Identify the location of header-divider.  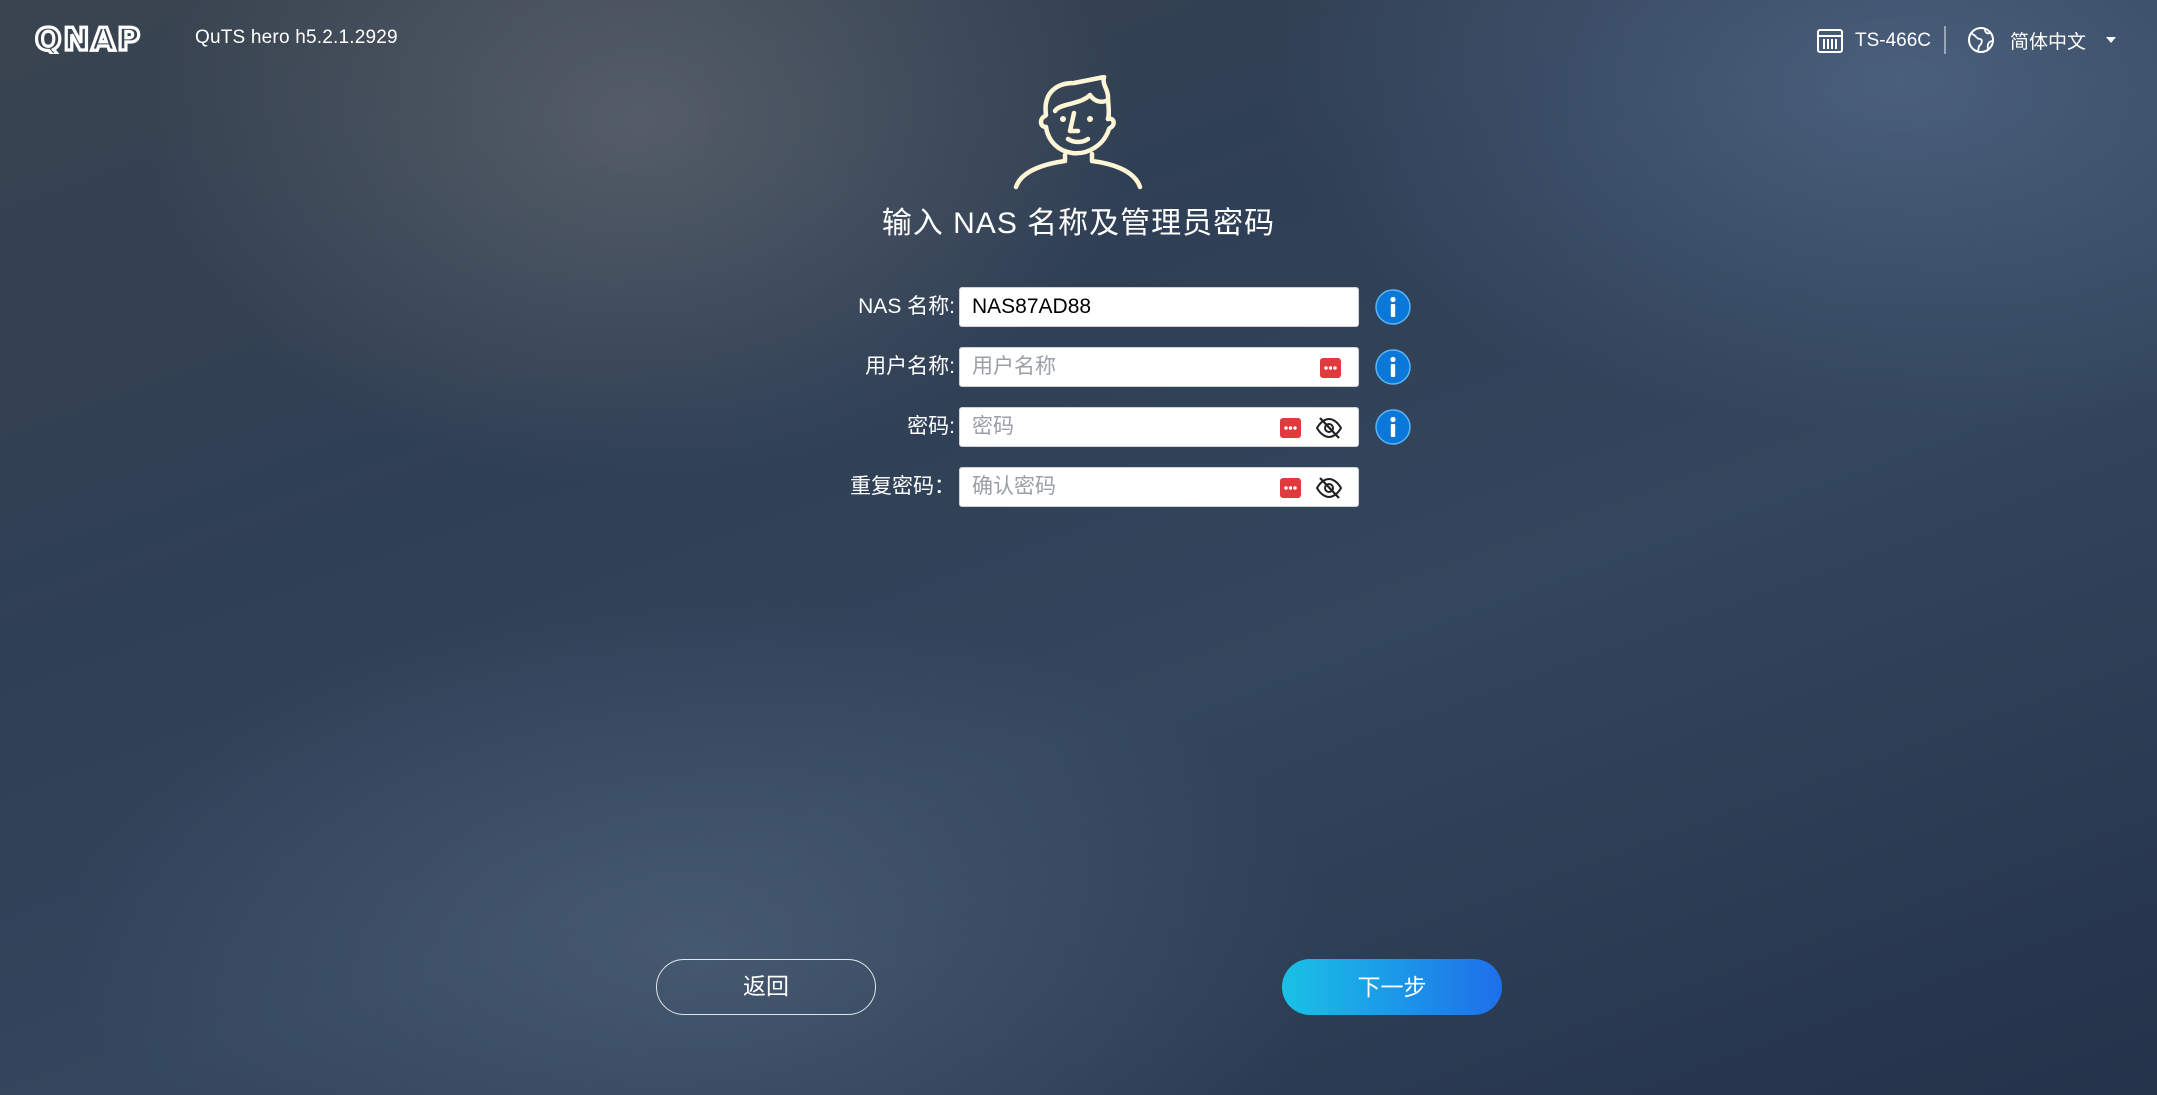
(1945, 40).